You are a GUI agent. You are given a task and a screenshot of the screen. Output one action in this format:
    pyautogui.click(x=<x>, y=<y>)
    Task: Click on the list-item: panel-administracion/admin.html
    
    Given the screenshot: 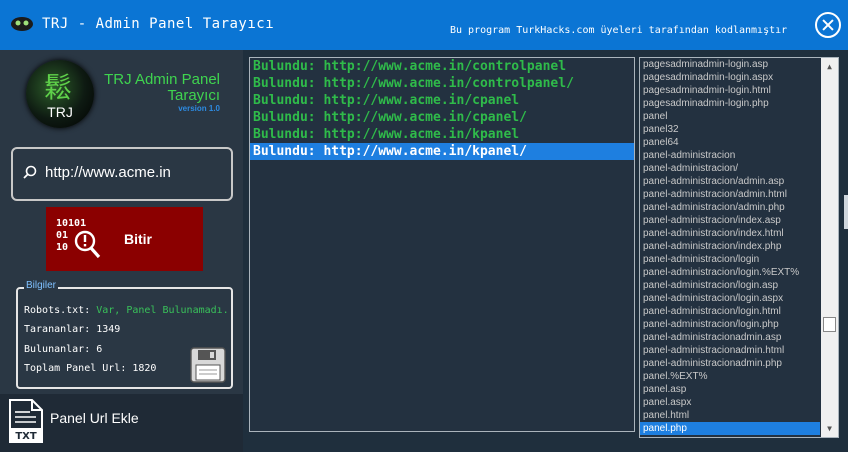 What is the action you would take?
    pyautogui.click(x=730, y=194)
    